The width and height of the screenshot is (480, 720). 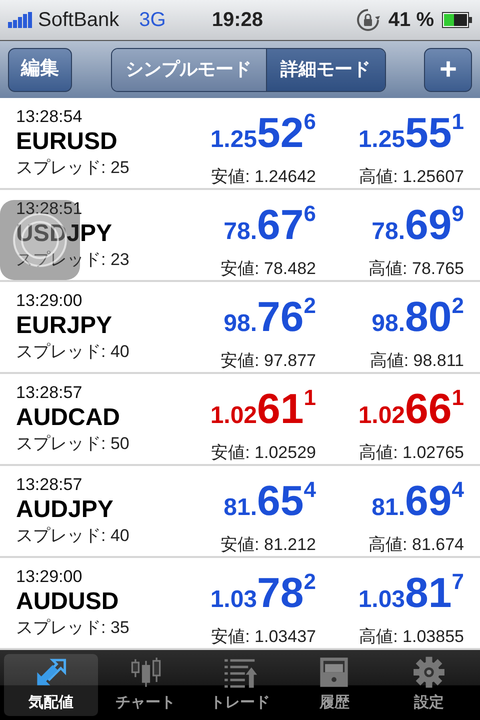 What do you see at coordinates (145, 685) in the screenshot?
I see `tab-bar-item: チャート` at bounding box center [145, 685].